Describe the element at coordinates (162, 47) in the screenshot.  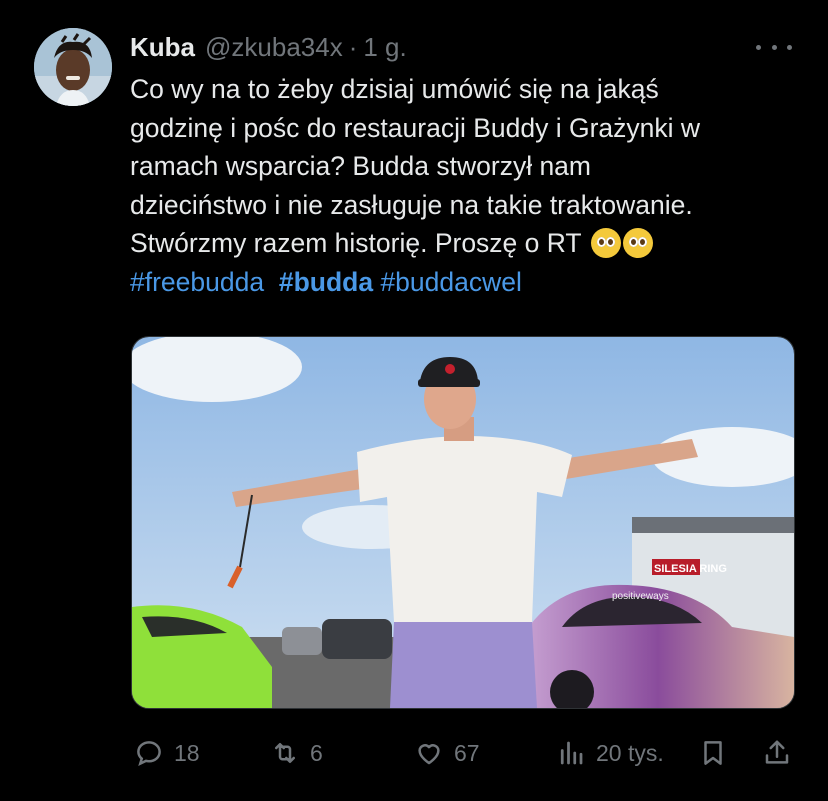
I see `author-name: Kuba` at that location.